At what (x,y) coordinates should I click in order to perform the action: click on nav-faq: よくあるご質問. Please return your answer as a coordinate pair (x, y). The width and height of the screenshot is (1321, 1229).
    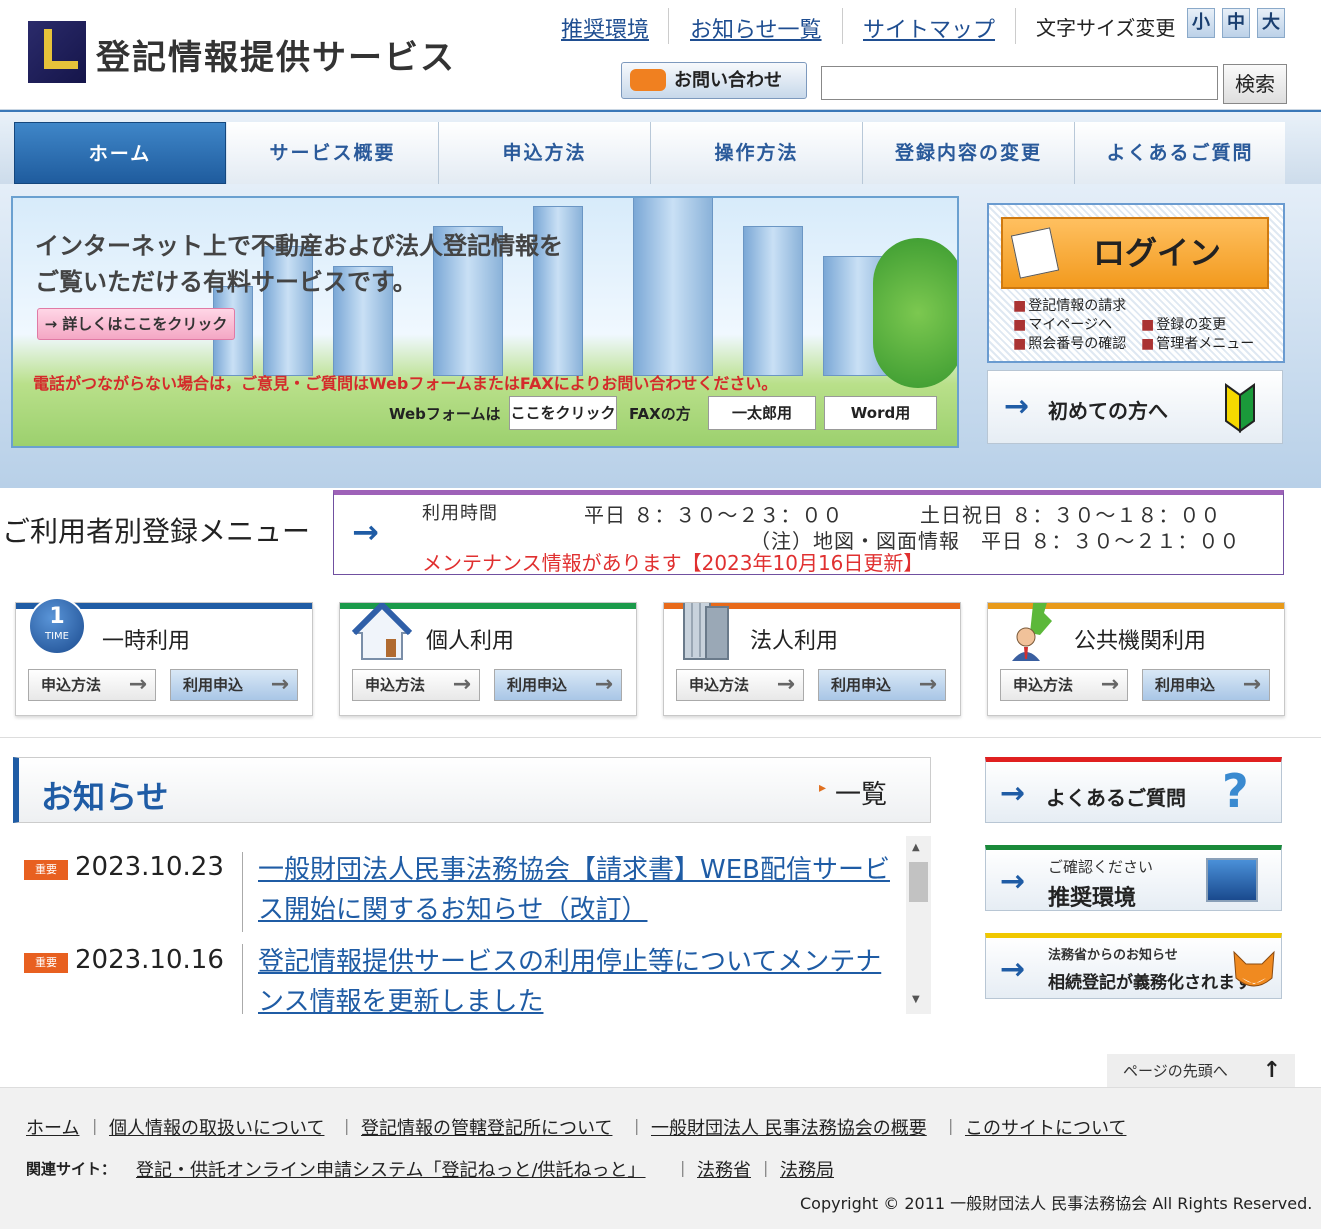
    Looking at the image, I should click on (1180, 153).